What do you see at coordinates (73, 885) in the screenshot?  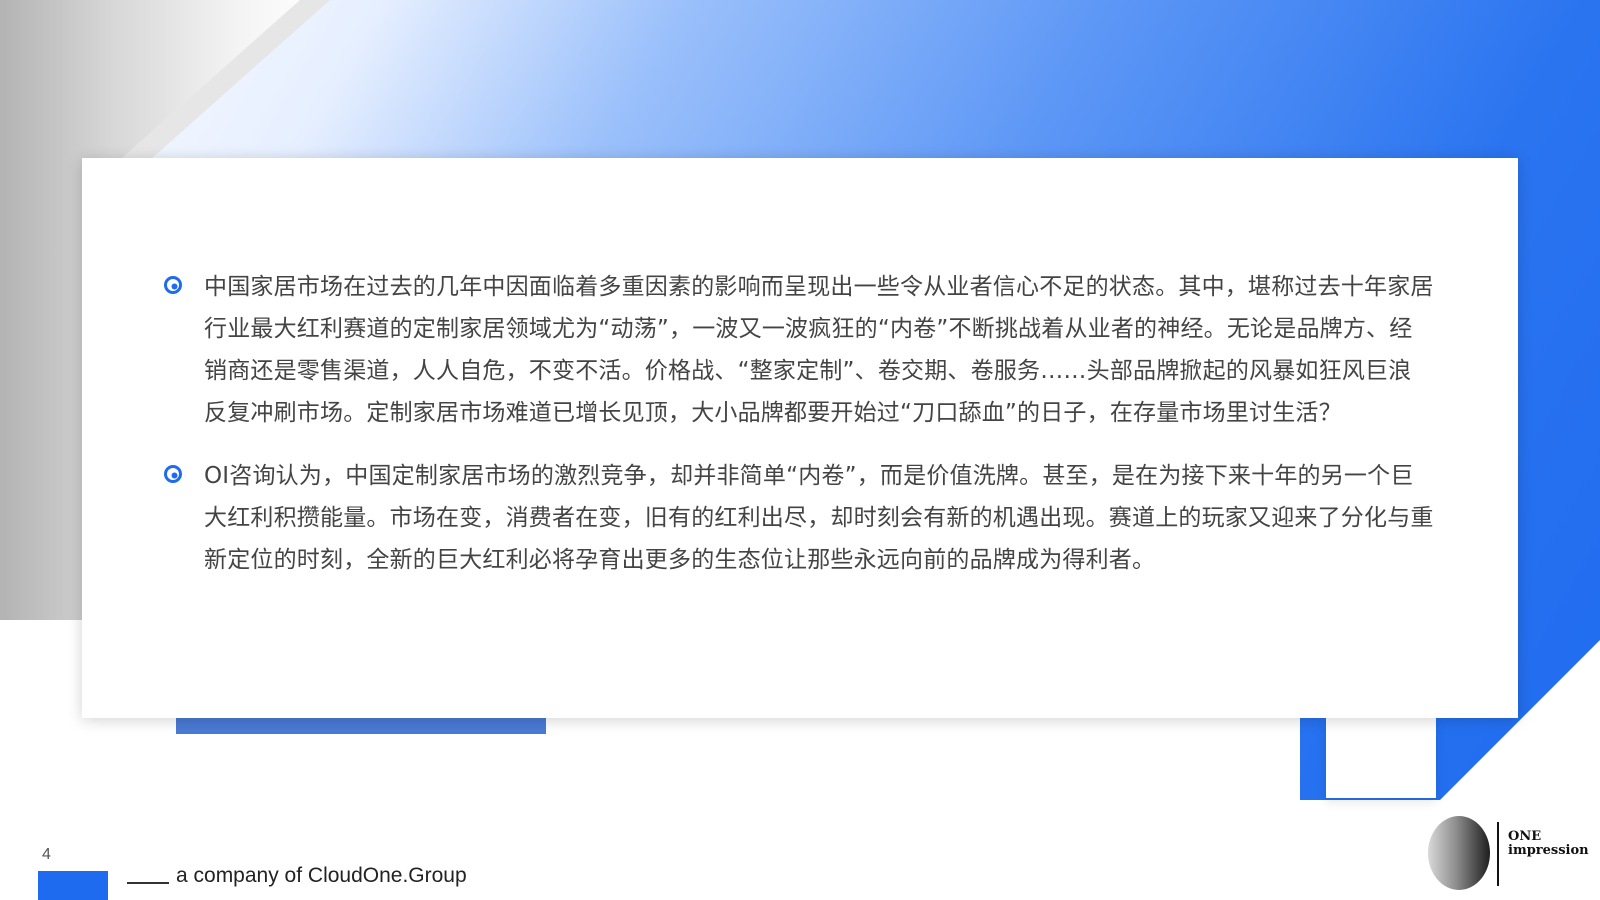 I see `page-number-block` at bounding box center [73, 885].